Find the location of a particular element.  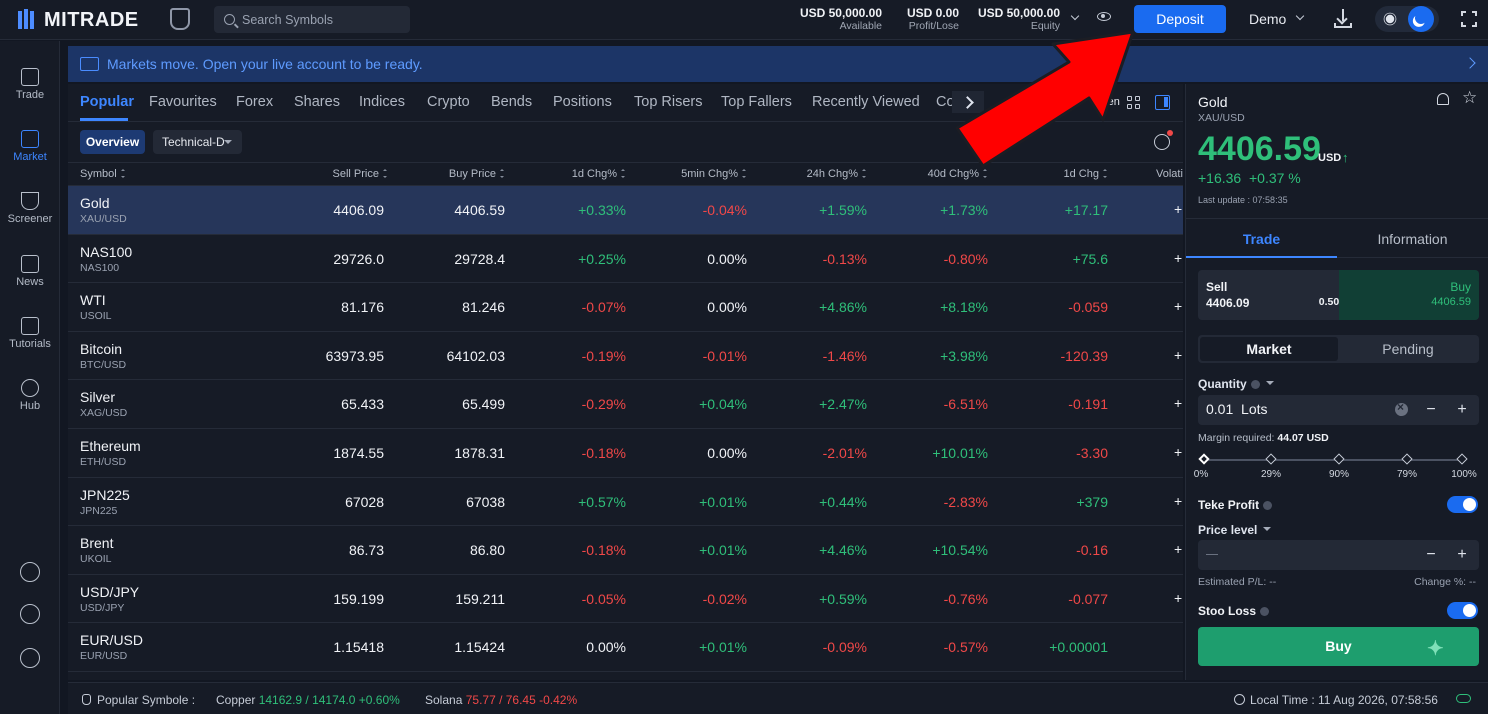

symbol-cell: Gold XAU/USD is located at coordinates (103, 210).